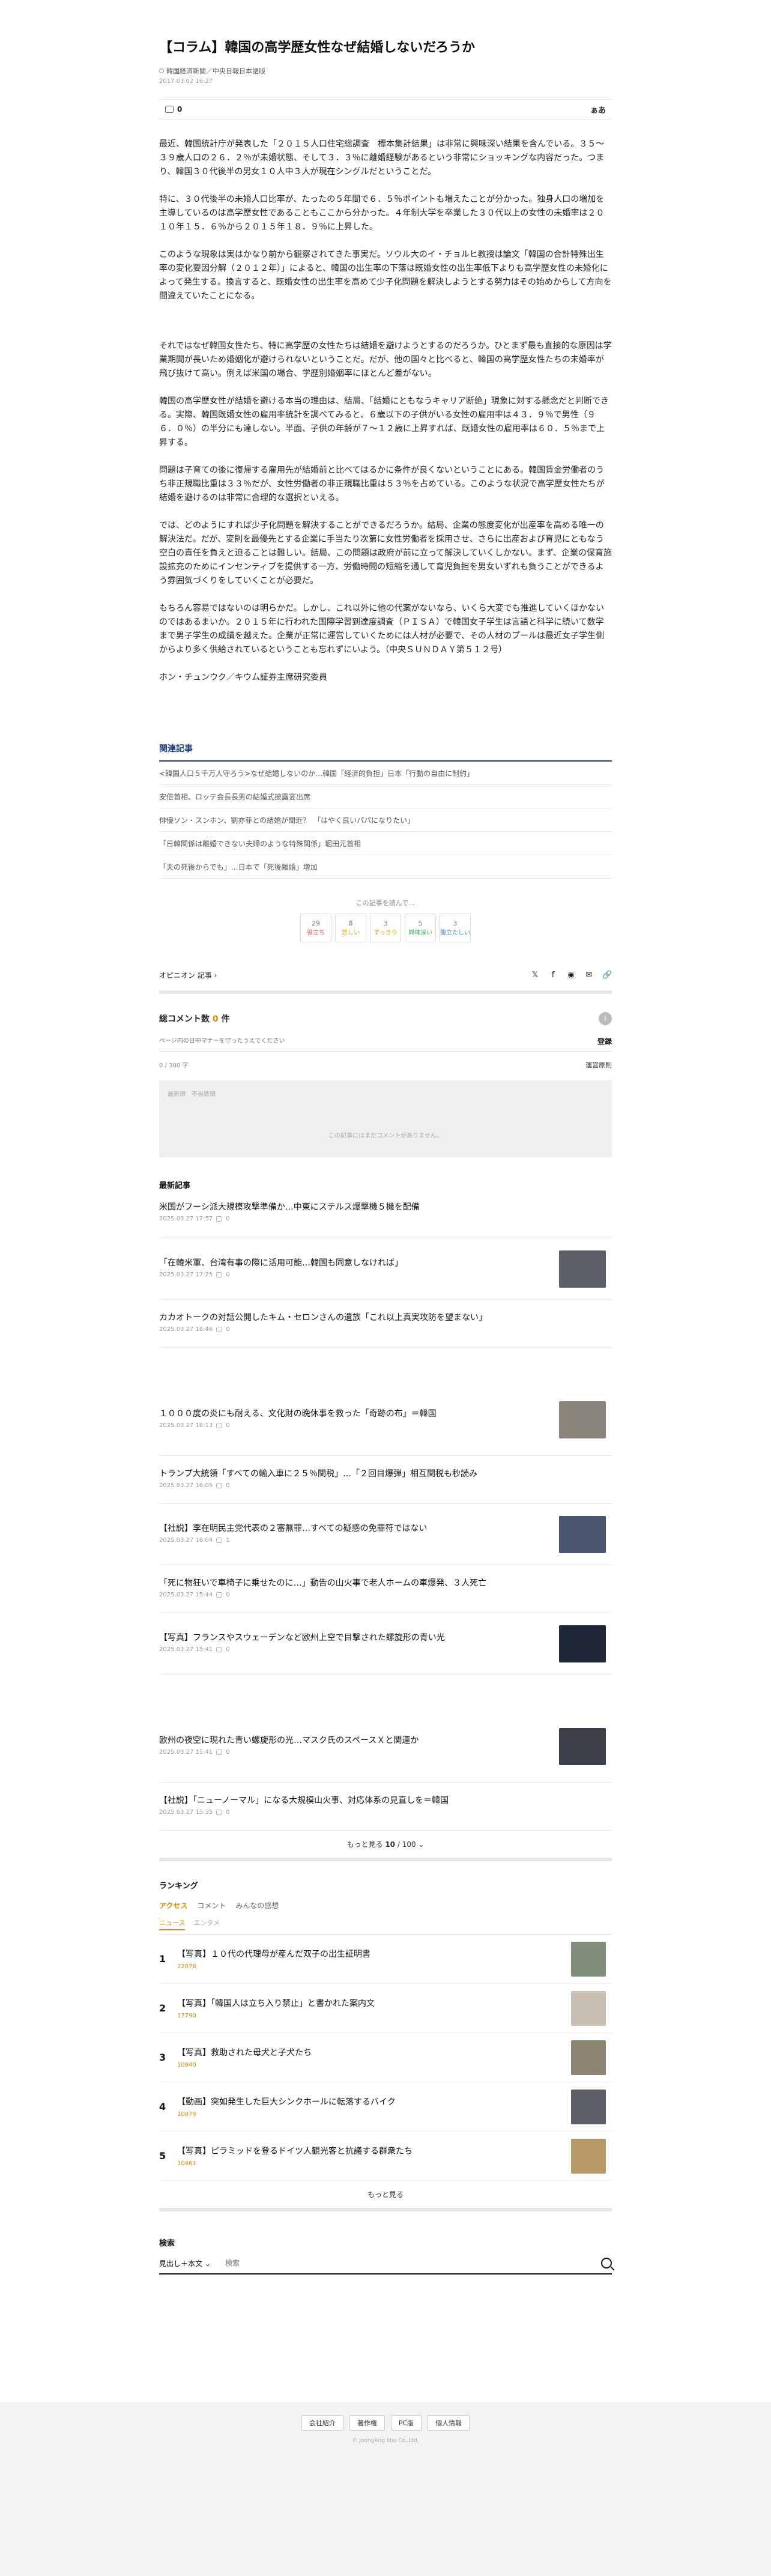 The width and height of the screenshot is (771, 2576). What do you see at coordinates (456, 928) in the screenshot?
I see `reaction-button: 3 腹立たしい` at bounding box center [456, 928].